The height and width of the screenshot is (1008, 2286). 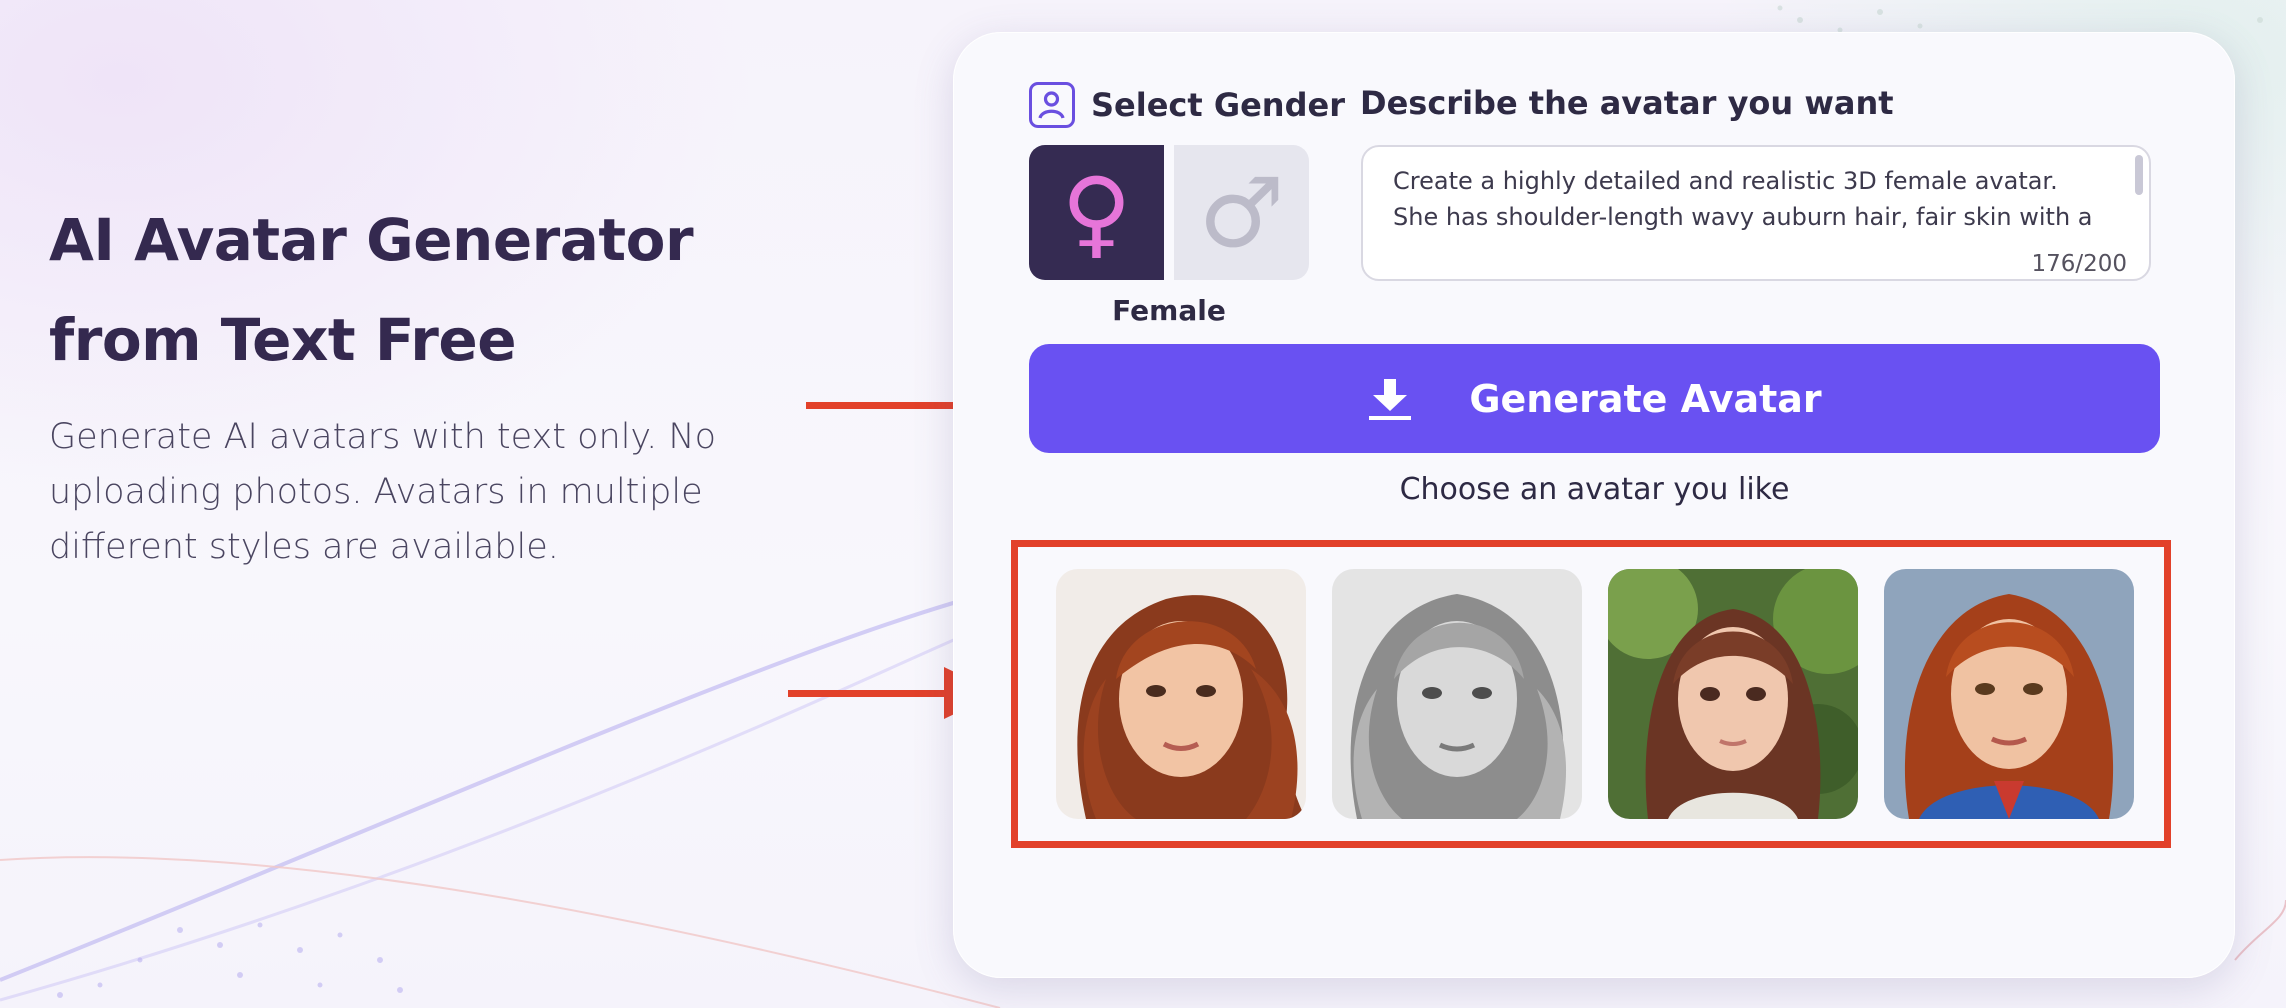 What do you see at coordinates (371, 240) in the screenshot?
I see `title-line-1: AI Avatar Generator` at bounding box center [371, 240].